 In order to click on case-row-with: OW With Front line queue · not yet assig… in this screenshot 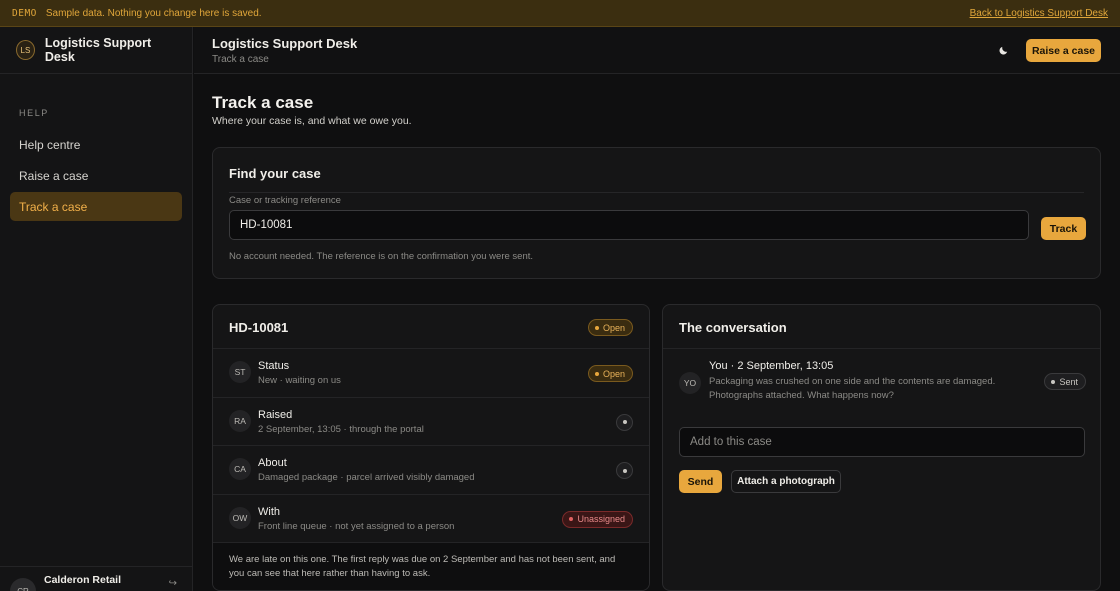, I will do `click(431, 519)`.